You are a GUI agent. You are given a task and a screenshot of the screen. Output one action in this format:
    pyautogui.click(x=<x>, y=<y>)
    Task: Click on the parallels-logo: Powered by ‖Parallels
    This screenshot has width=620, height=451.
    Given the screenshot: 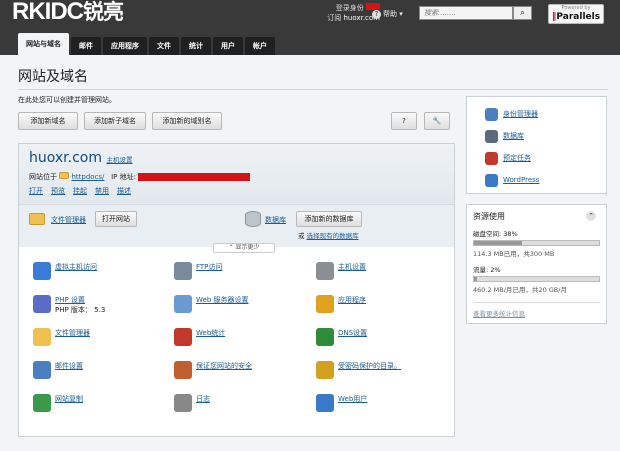 What is the action you would take?
    pyautogui.click(x=576, y=14)
    